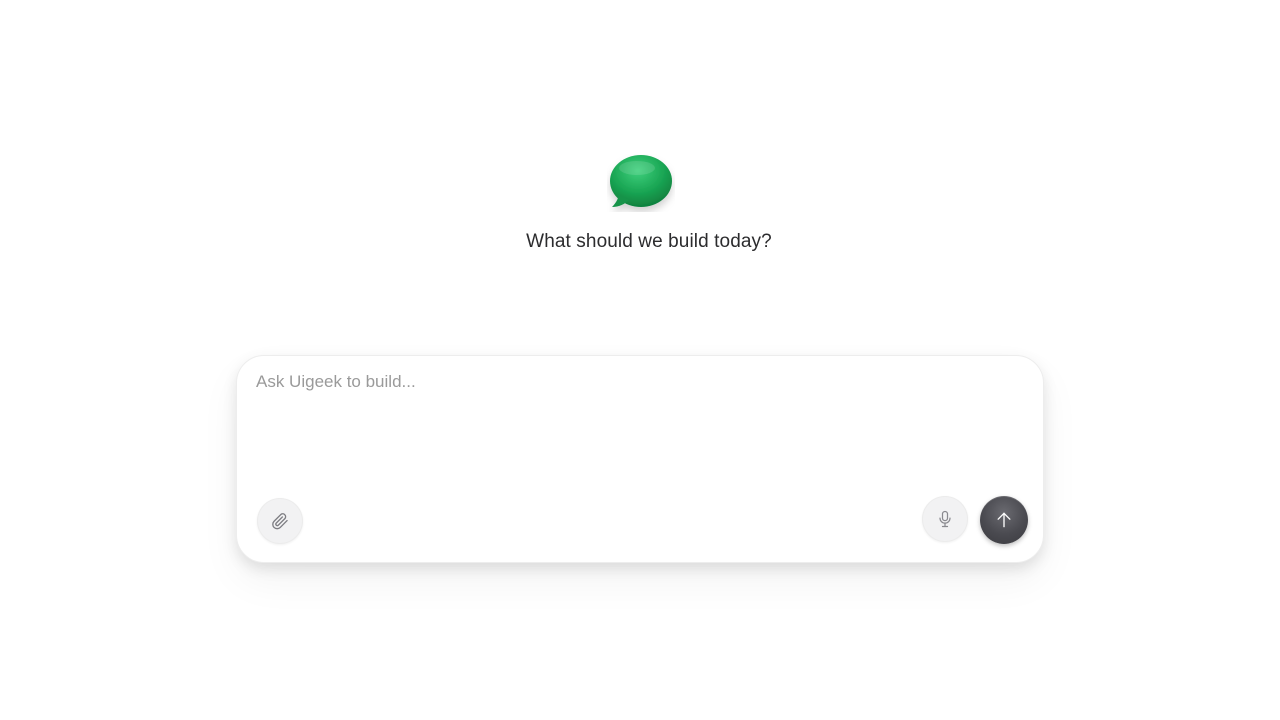 The height and width of the screenshot is (720, 1280). I want to click on page-title: What should we build today?, so click(649, 241).